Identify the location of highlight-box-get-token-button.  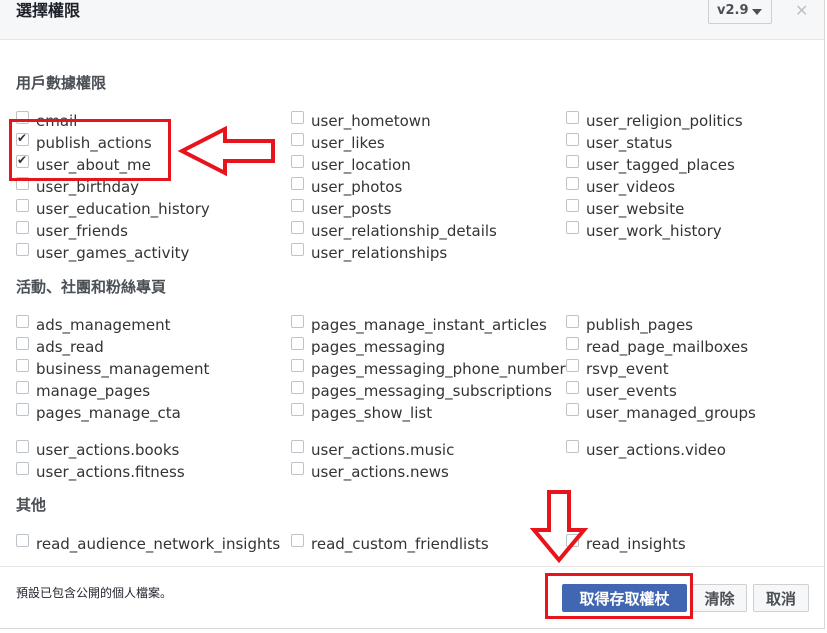
(619, 596).